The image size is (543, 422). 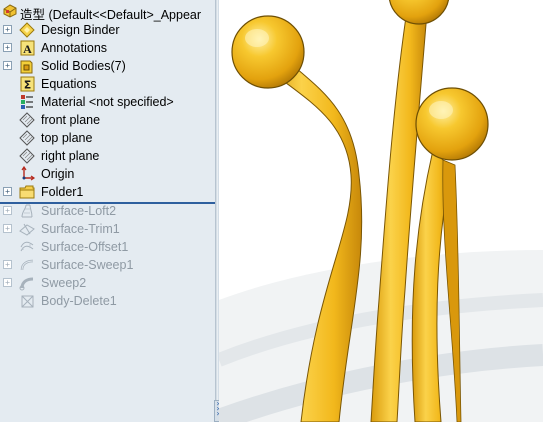 I want to click on tree-item-solid-bodies: + Solid Bodies(7), so click(x=107, y=66).